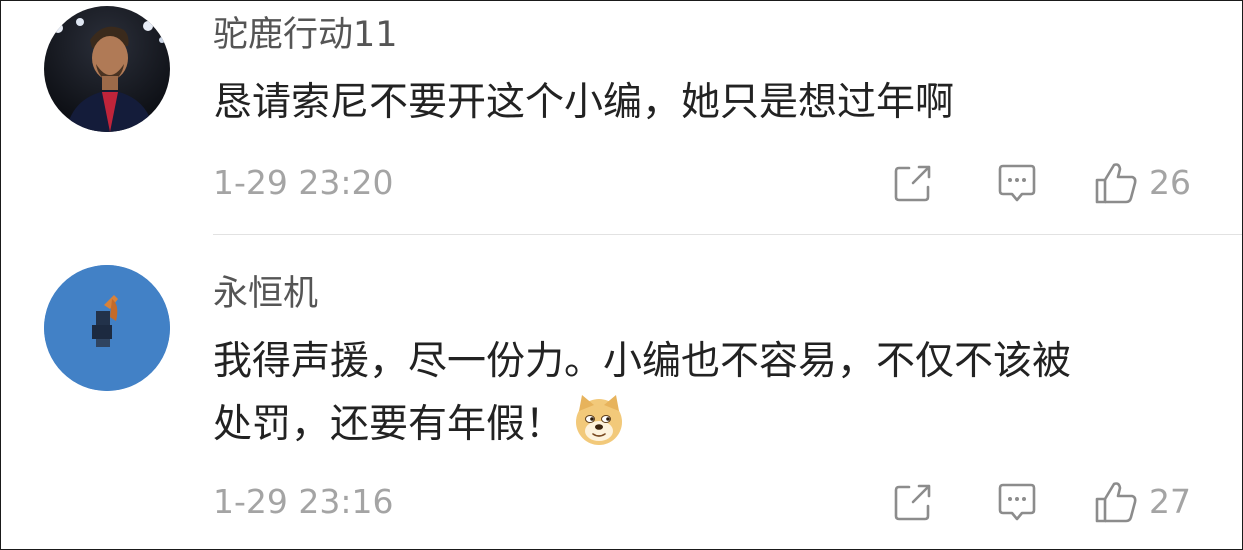 The height and width of the screenshot is (550, 1243). What do you see at coordinates (1142, 183) in the screenshot?
I see `like-button: 26` at bounding box center [1142, 183].